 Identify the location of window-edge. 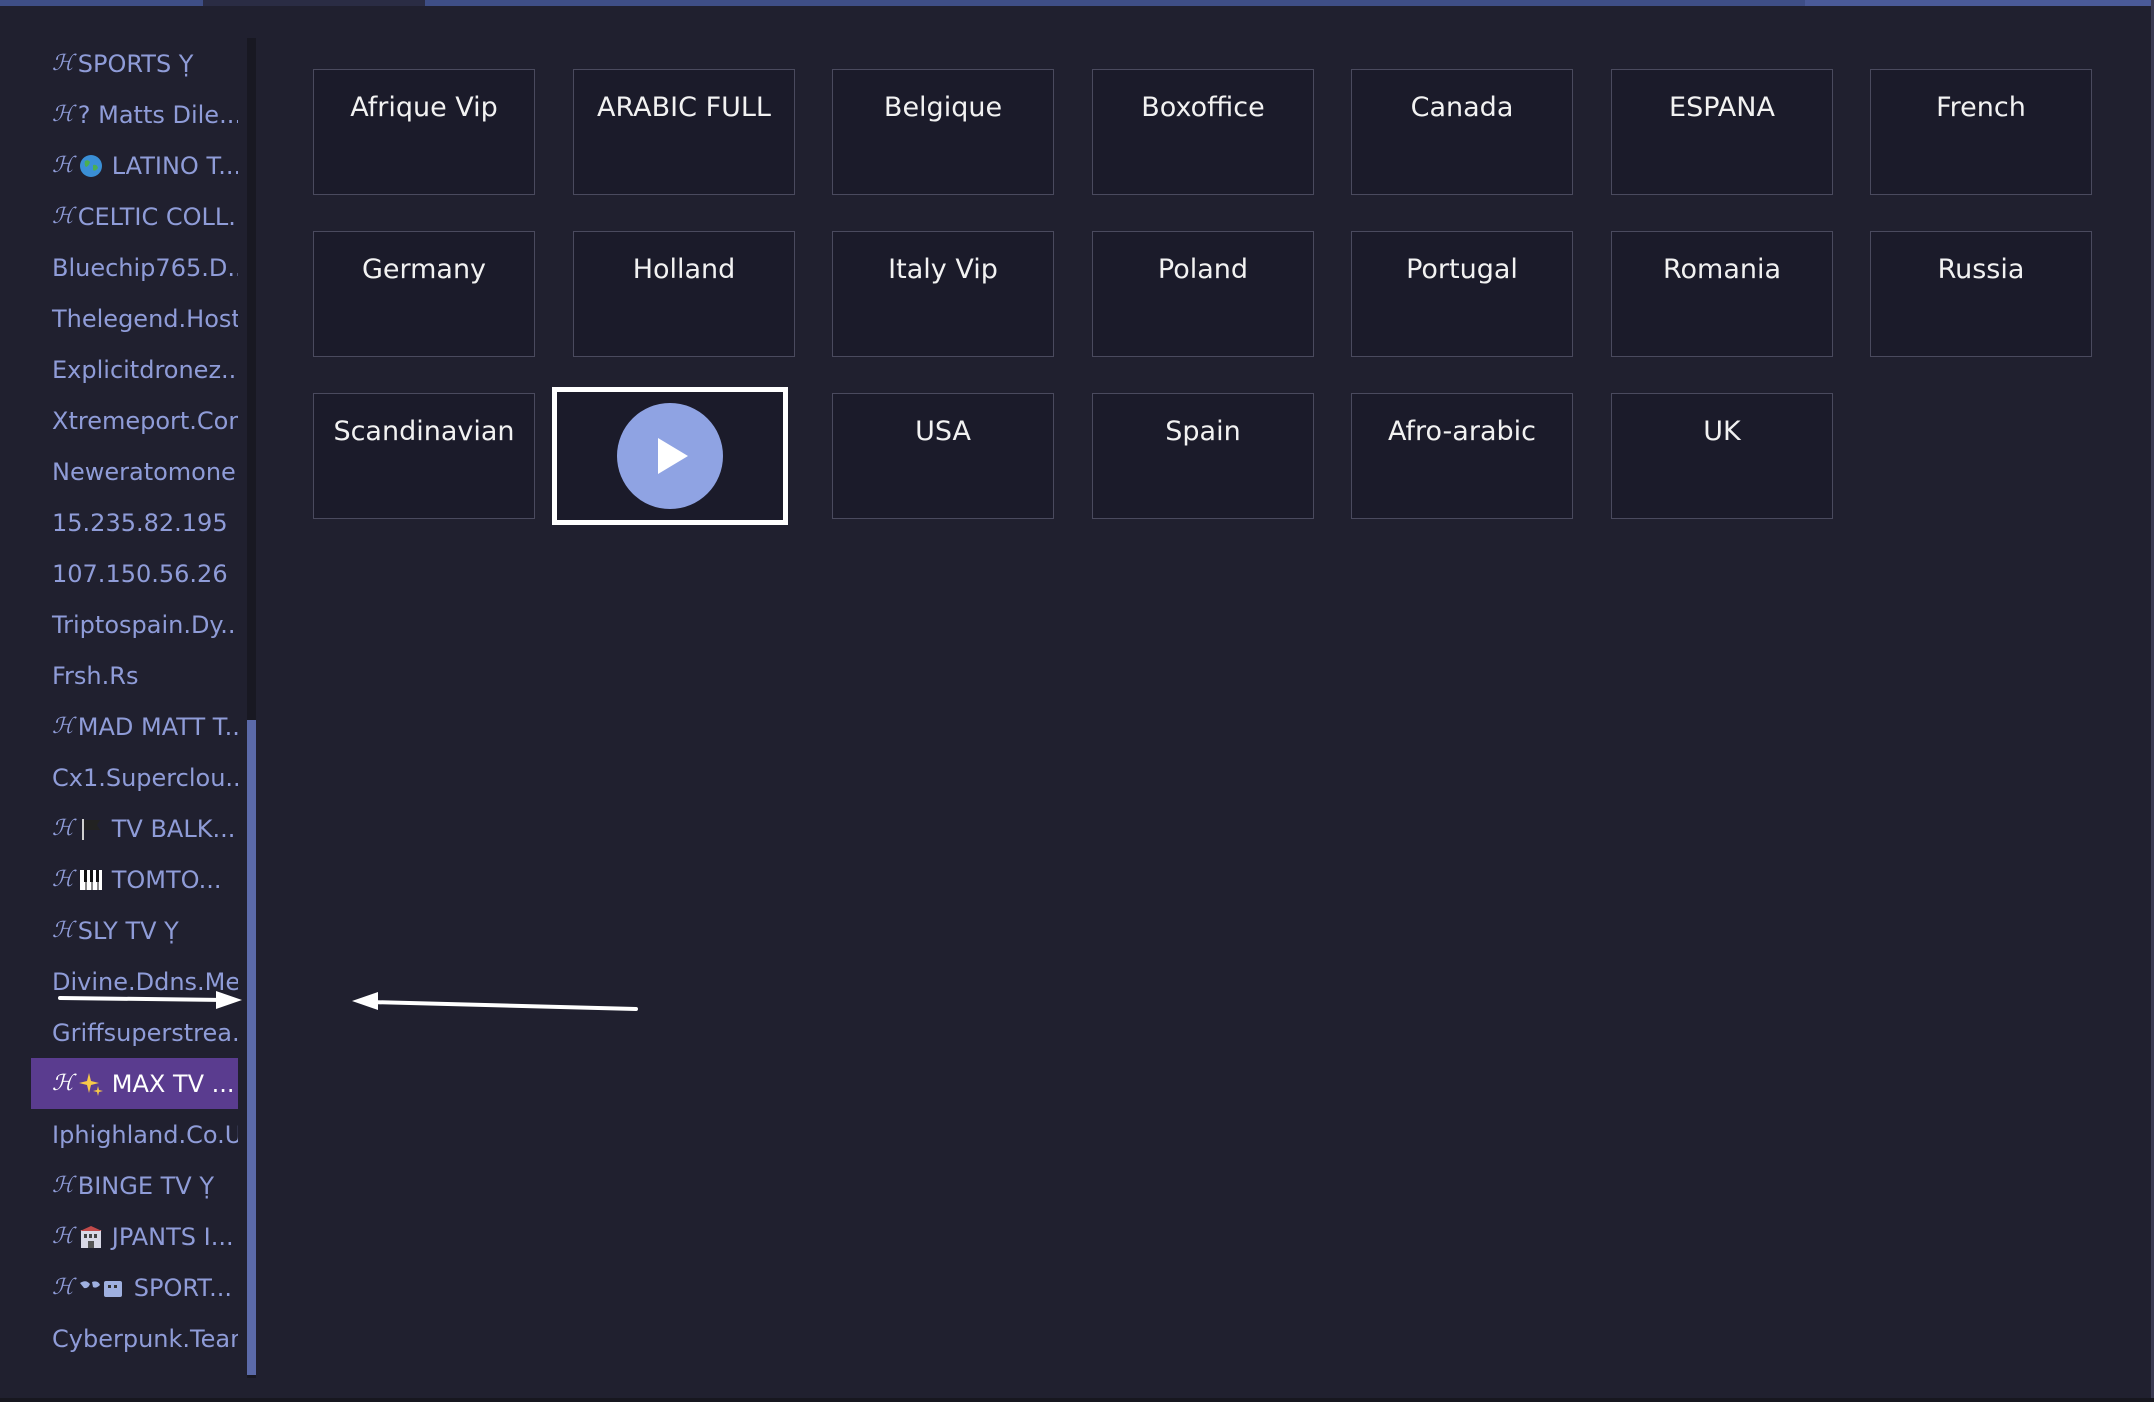
(1077, 1400).